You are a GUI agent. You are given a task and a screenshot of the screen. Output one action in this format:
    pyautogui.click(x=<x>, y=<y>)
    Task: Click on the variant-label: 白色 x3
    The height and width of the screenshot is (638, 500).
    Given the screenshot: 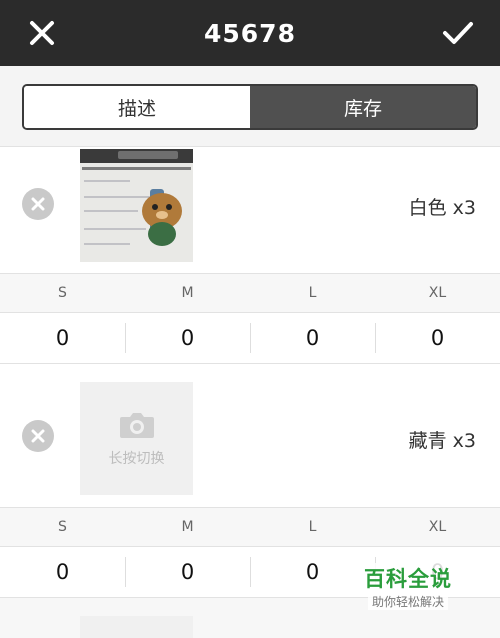 What is the action you would take?
    pyautogui.click(x=442, y=208)
    